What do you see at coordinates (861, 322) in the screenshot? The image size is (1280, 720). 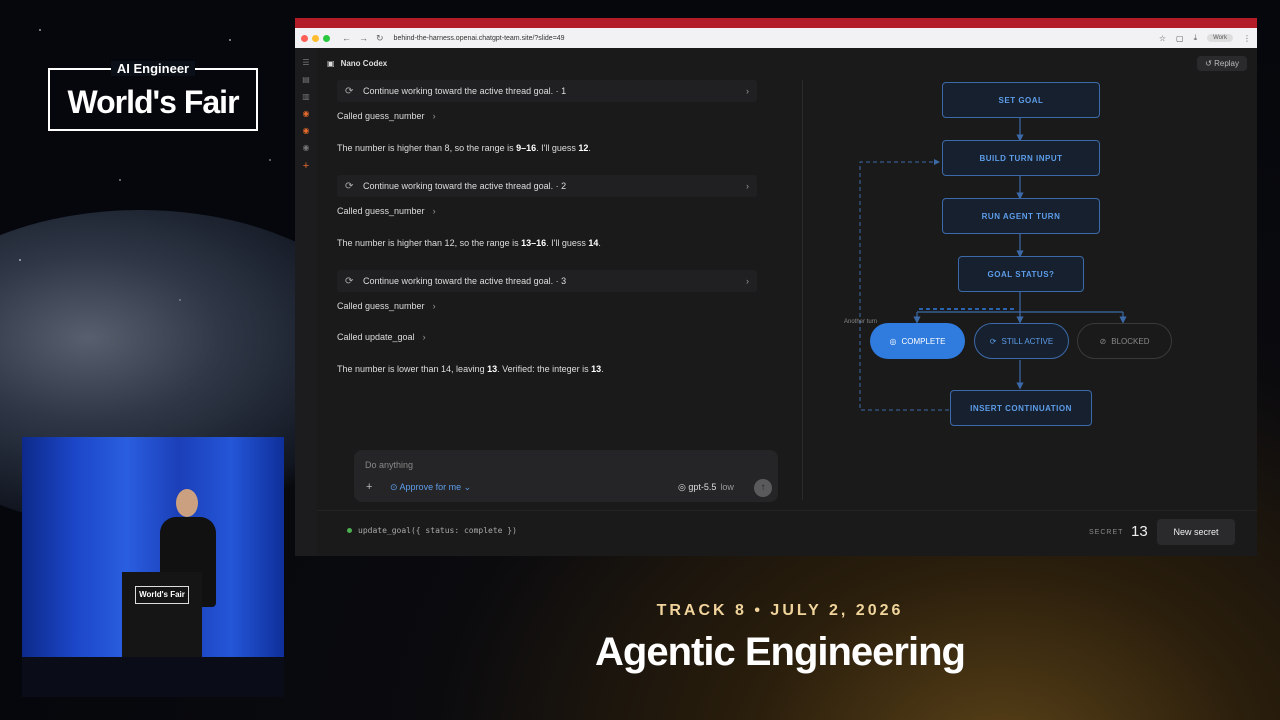 I see `another-turn-label: Another turn` at bounding box center [861, 322].